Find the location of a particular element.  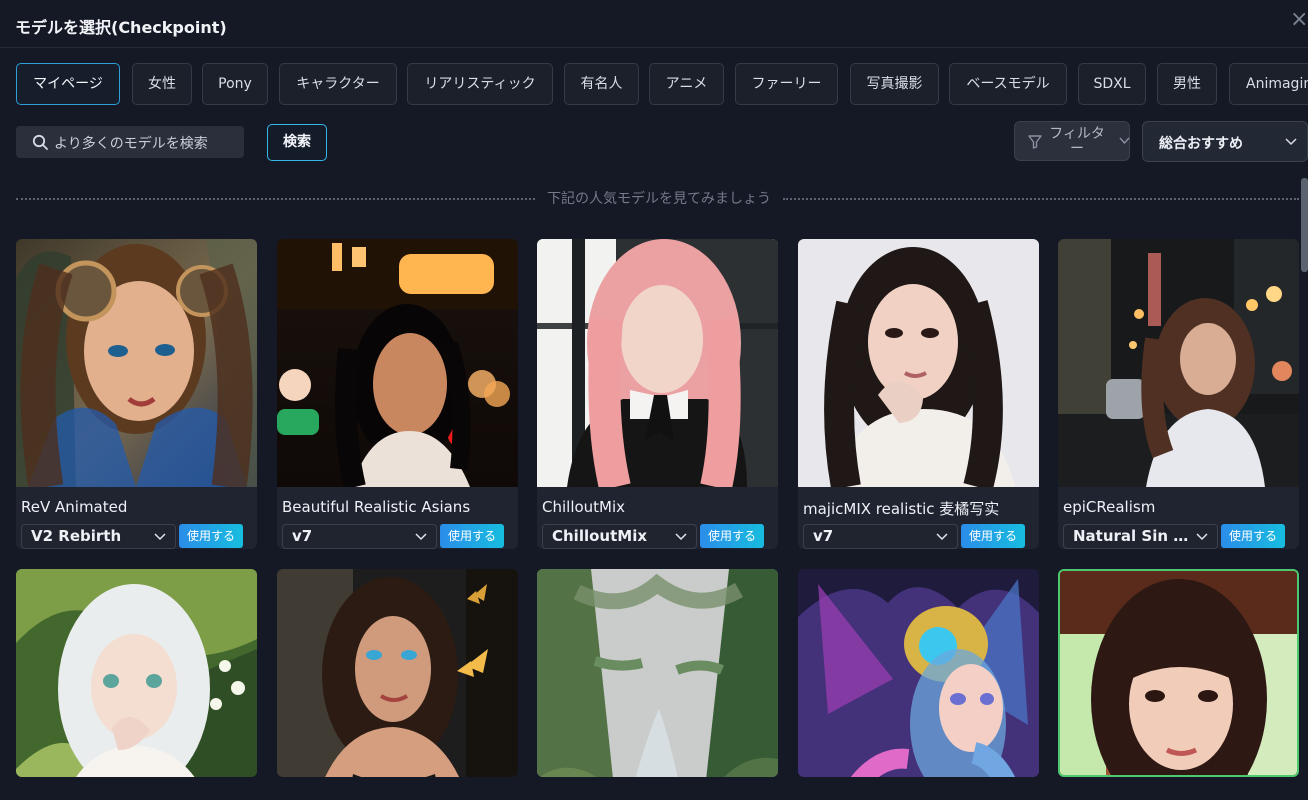

dialog-header: モデルを選択(Checkpoint) × is located at coordinates (654, 24).